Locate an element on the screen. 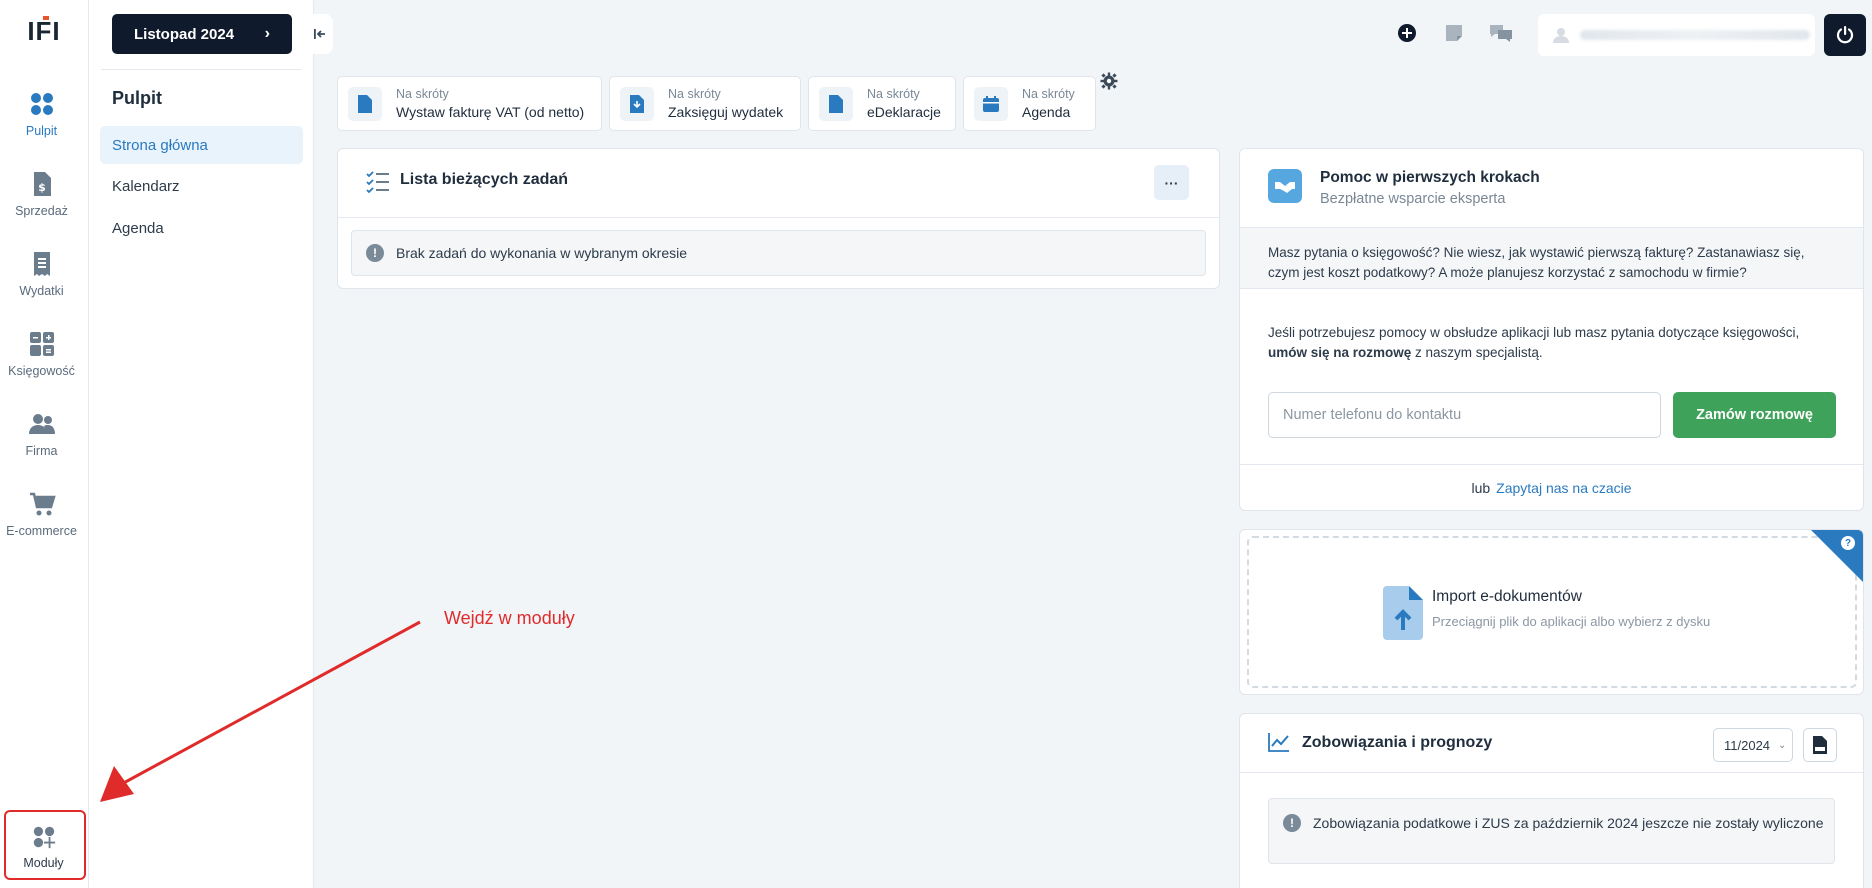 This screenshot has width=1872, height=888. shortcut-edeklaracje: Na skróty eDeklaracje is located at coordinates (882, 103).